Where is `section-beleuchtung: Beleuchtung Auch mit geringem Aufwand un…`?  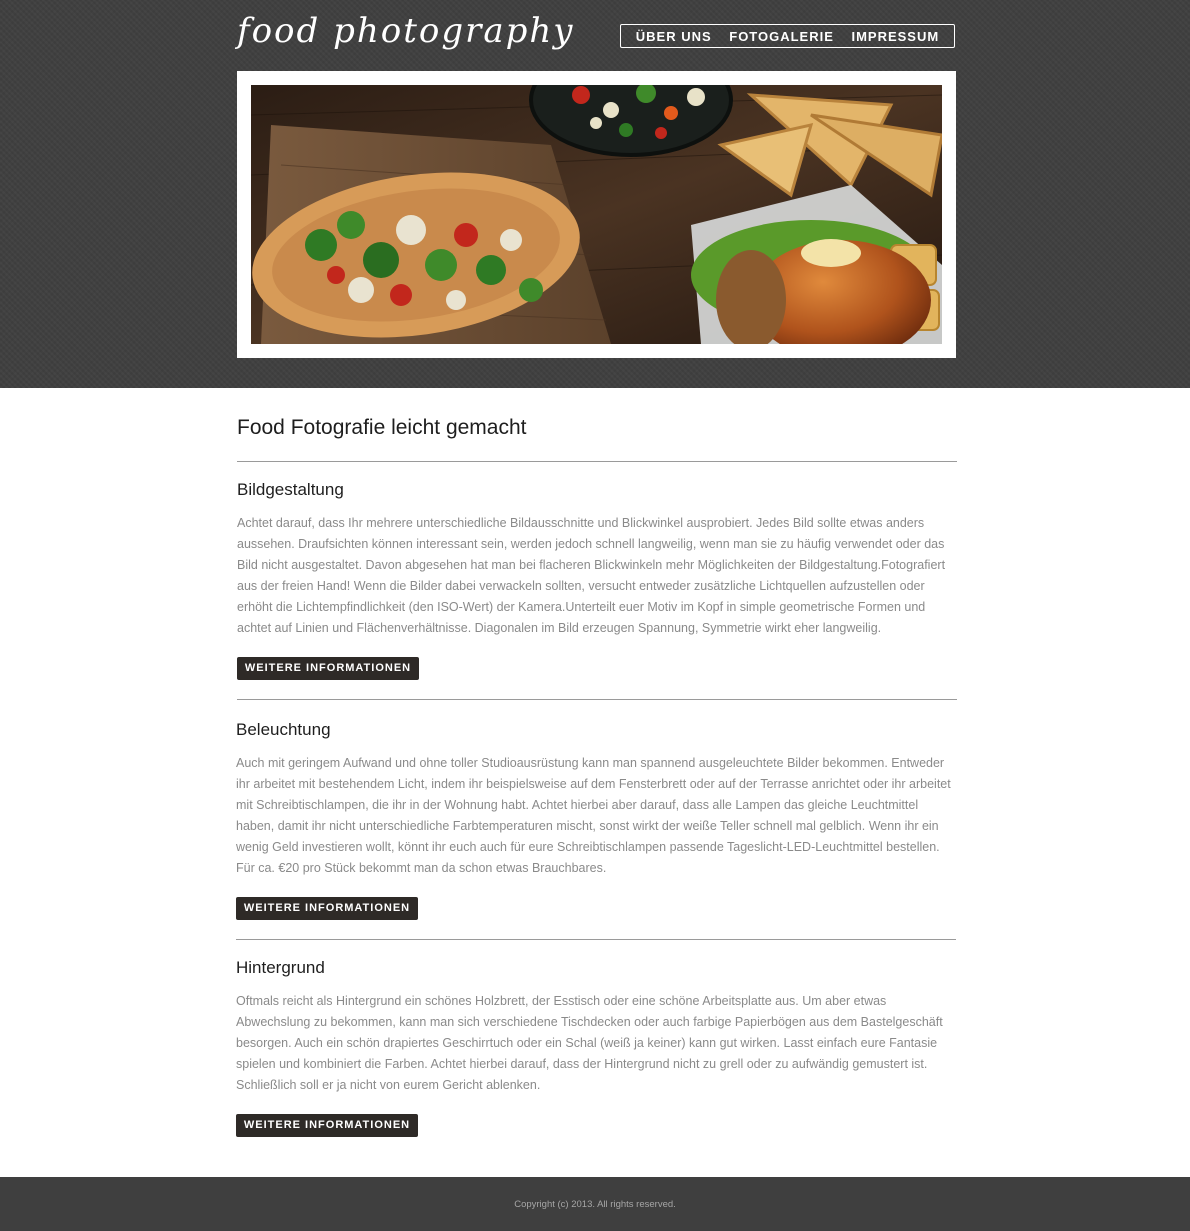 section-beleuchtung: Beleuchtung Auch mit geringem Aufwand un… is located at coordinates (596, 799).